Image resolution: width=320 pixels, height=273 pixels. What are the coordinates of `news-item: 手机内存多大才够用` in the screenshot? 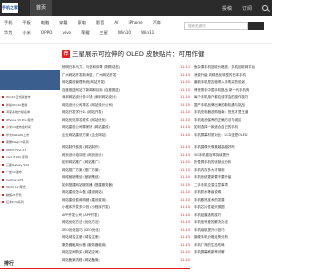 It's located at (233, 171).